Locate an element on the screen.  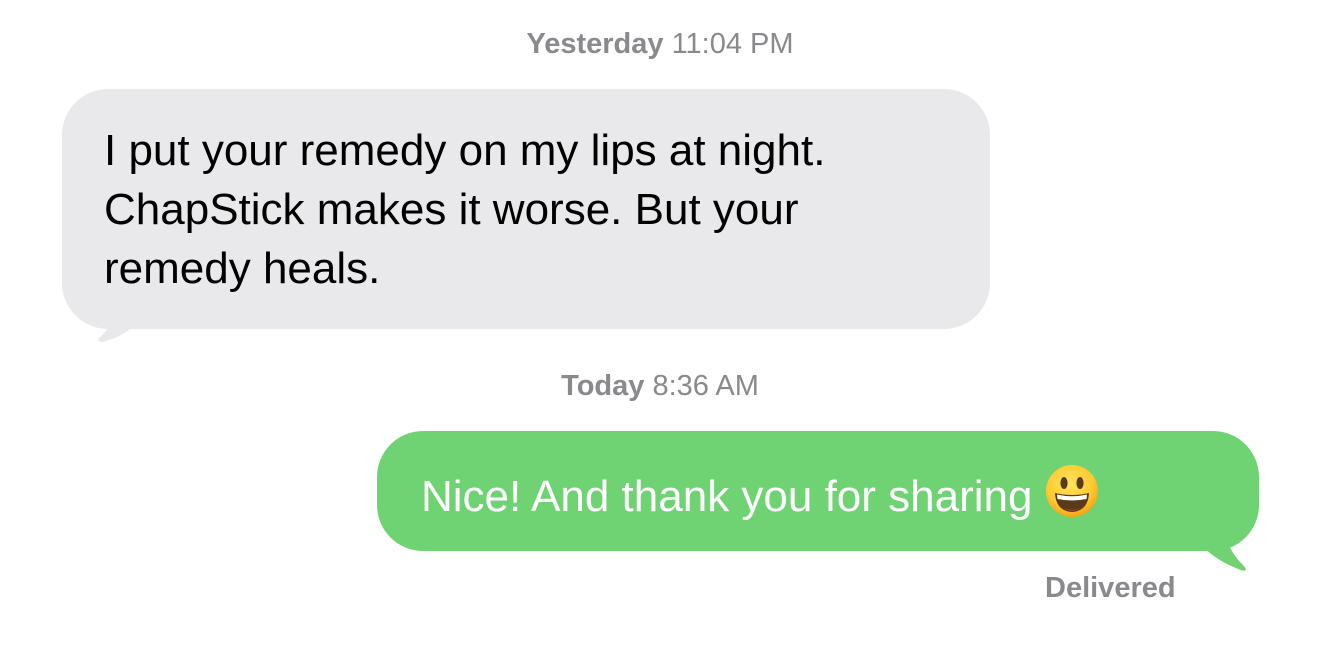
message-line: I put your remedy on my lips at night. is located at coordinates (465, 150).